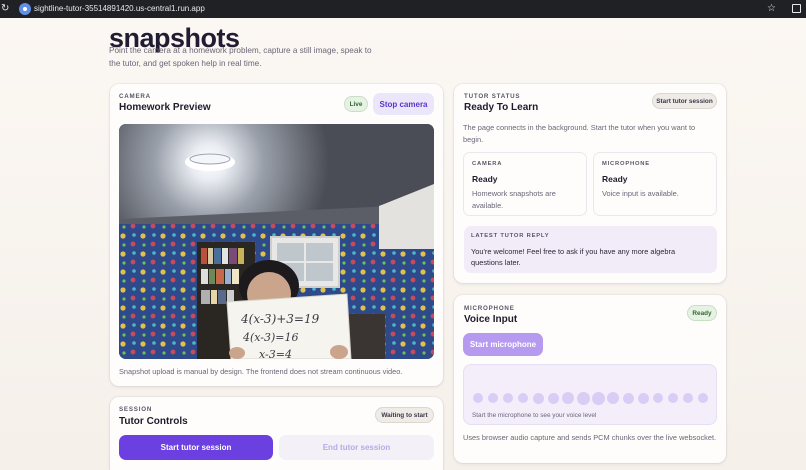  Describe the element at coordinates (503, 344) in the screenshot. I see `start-microphone-button: Start microphone` at that location.